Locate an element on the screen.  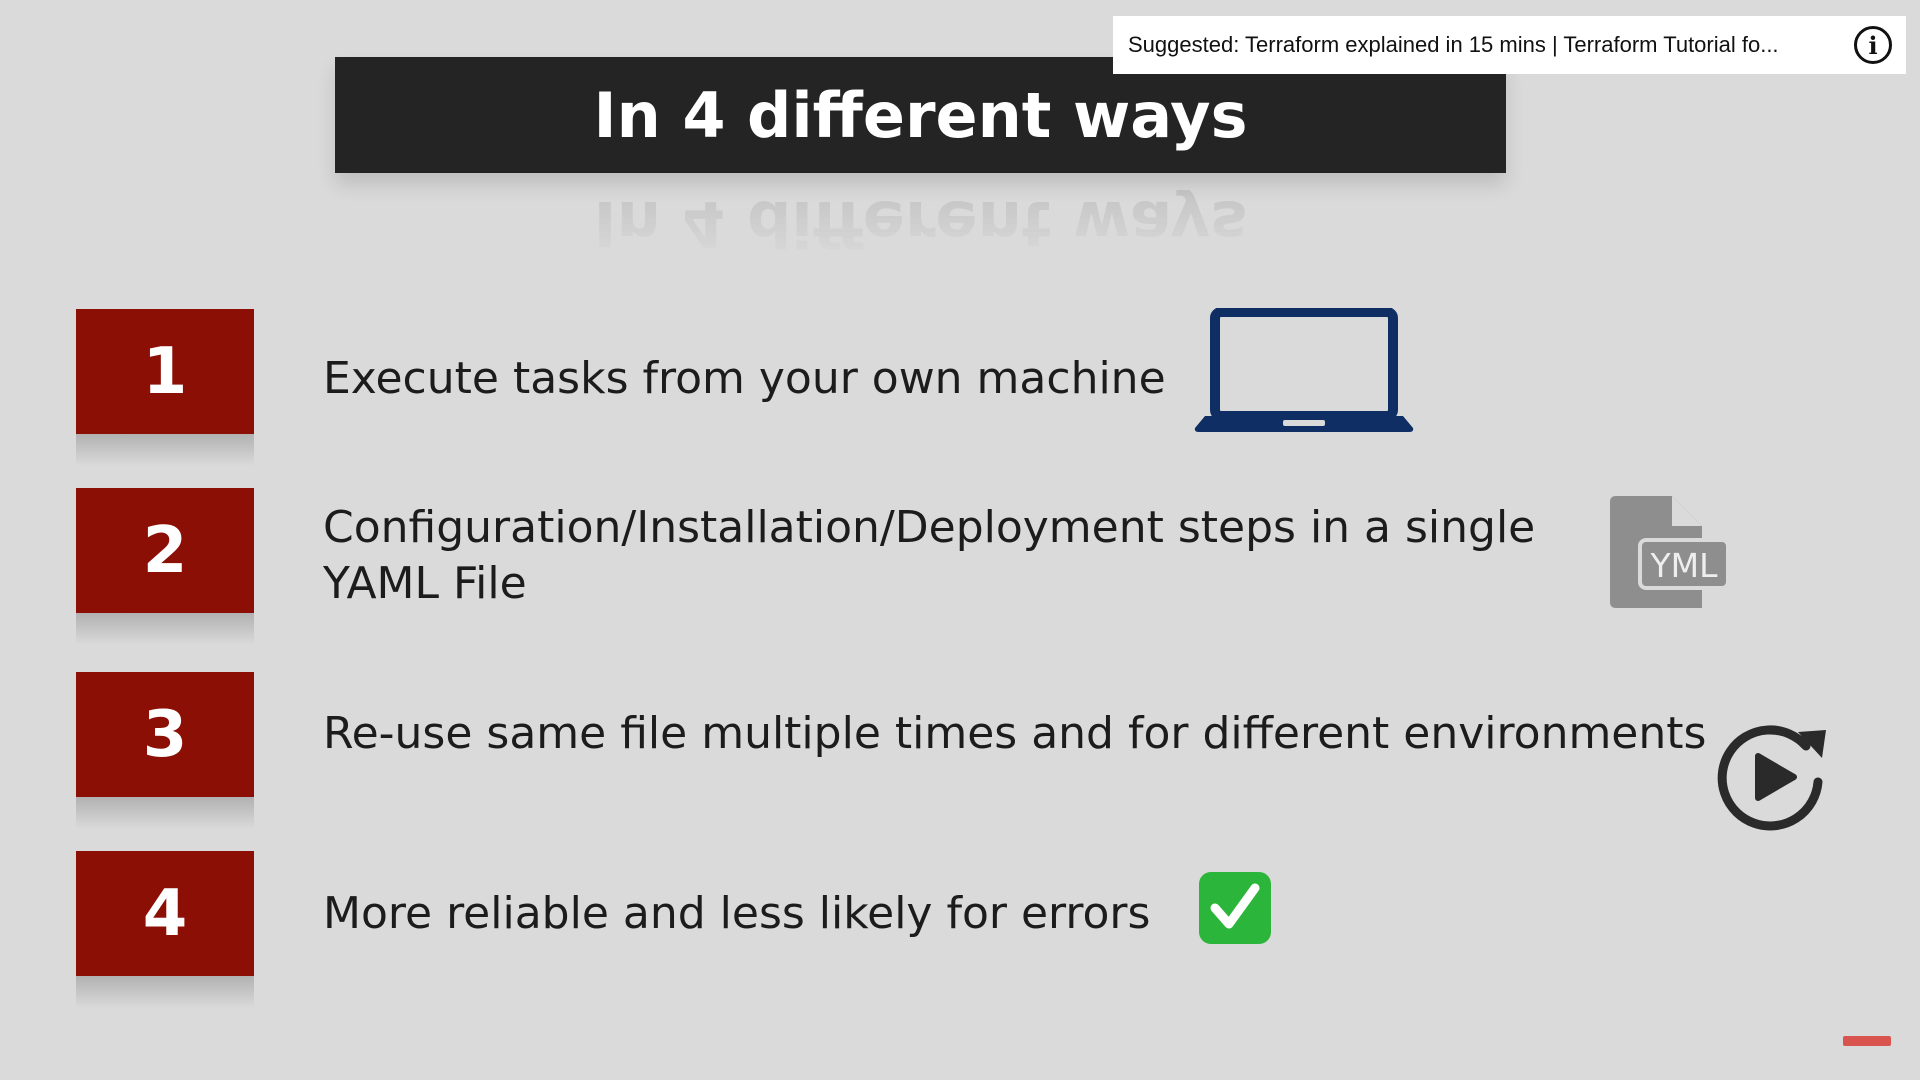
yml-label: YML is located at coordinates (1683, 565).